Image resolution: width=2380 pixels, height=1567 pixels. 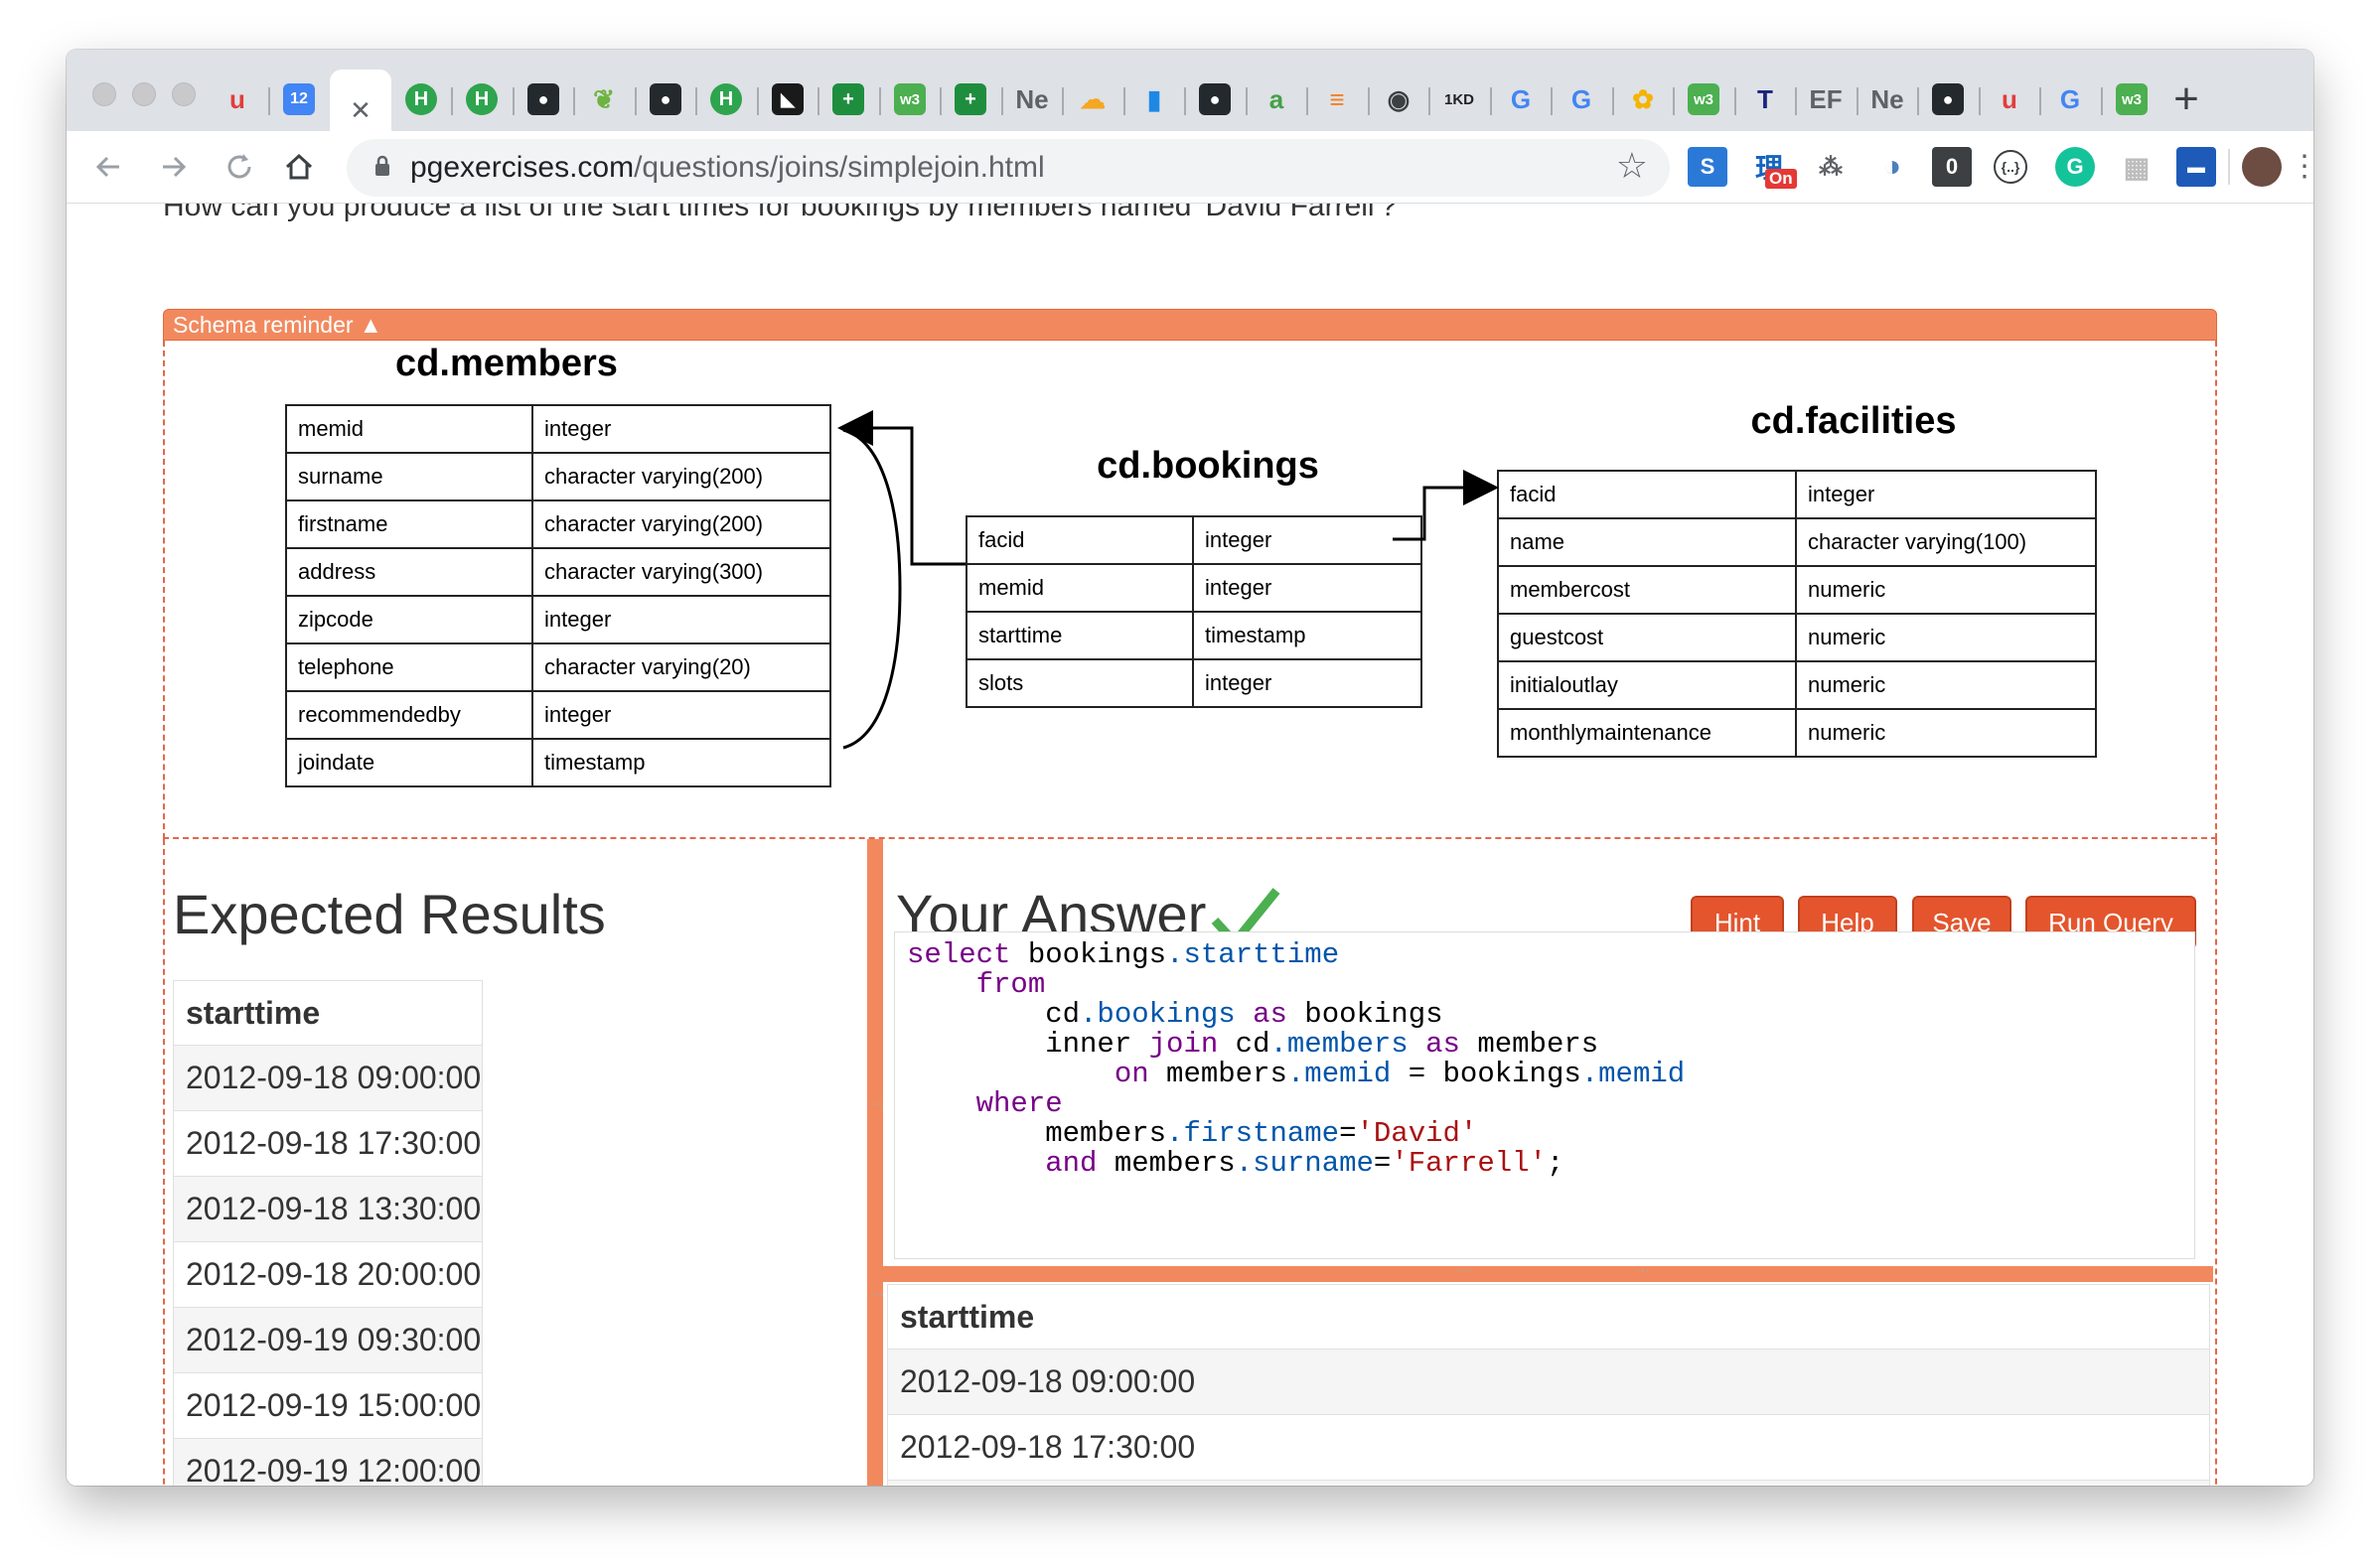 What do you see at coordinates (1154, 99) in the screenshot?
I see `browser-tab: ▮` at bounding box center [1154, 99].